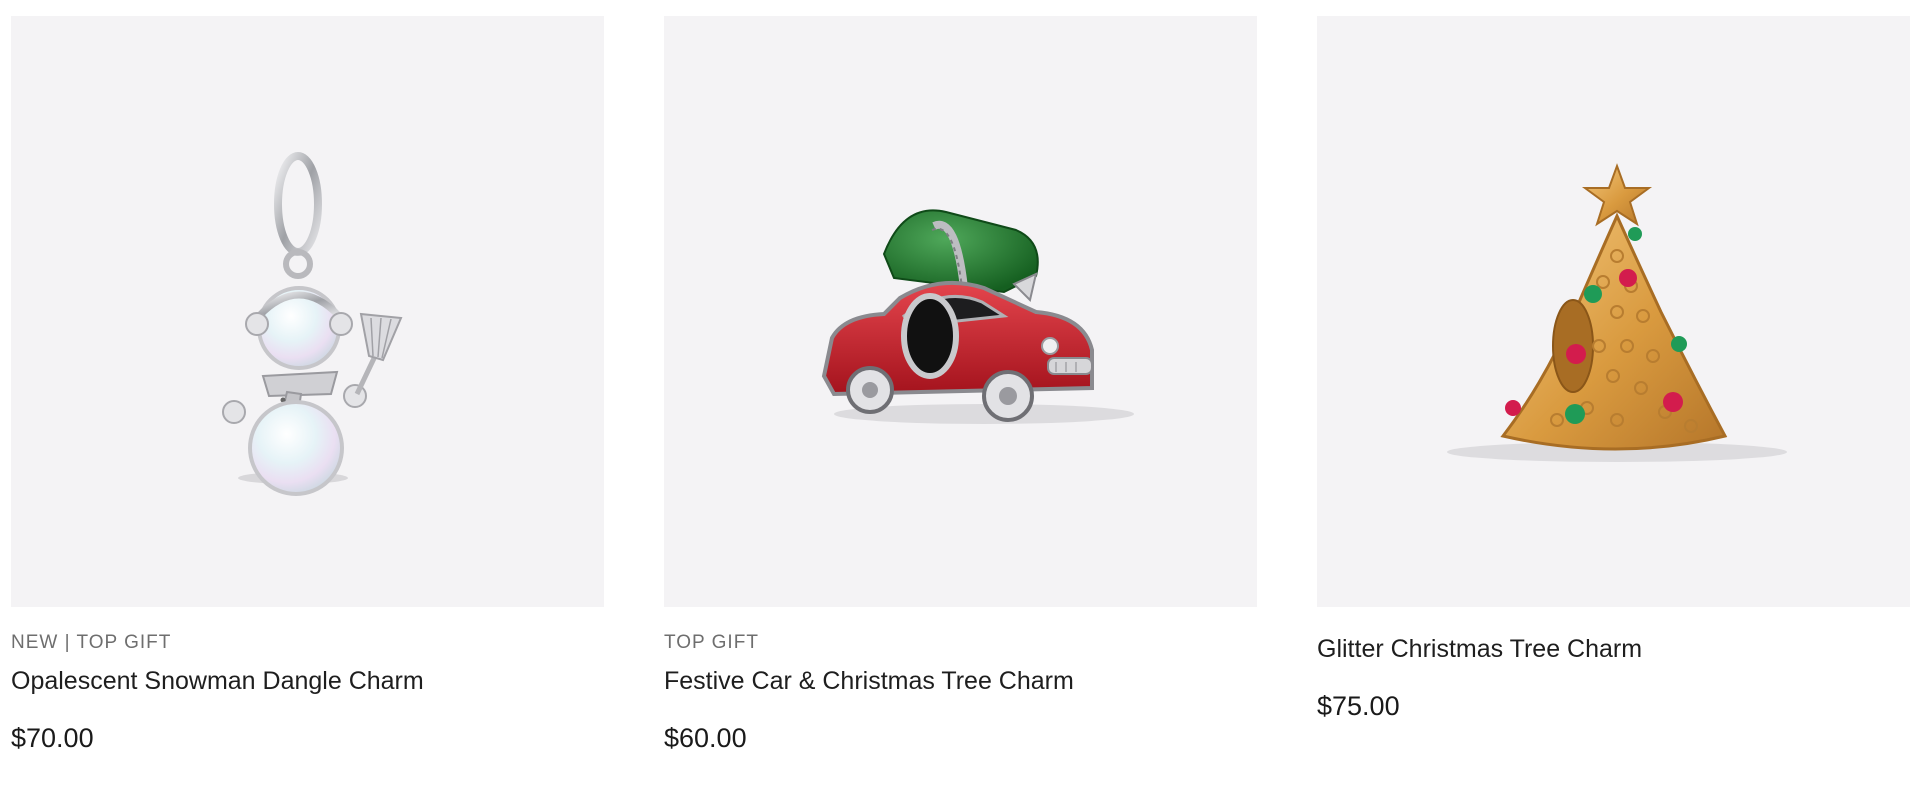 The image size is (1924, 798). Describe the element at coordinates (91, 642) in the screenshot. I see `product-badge: NEW | TOP GIFT` at that location.